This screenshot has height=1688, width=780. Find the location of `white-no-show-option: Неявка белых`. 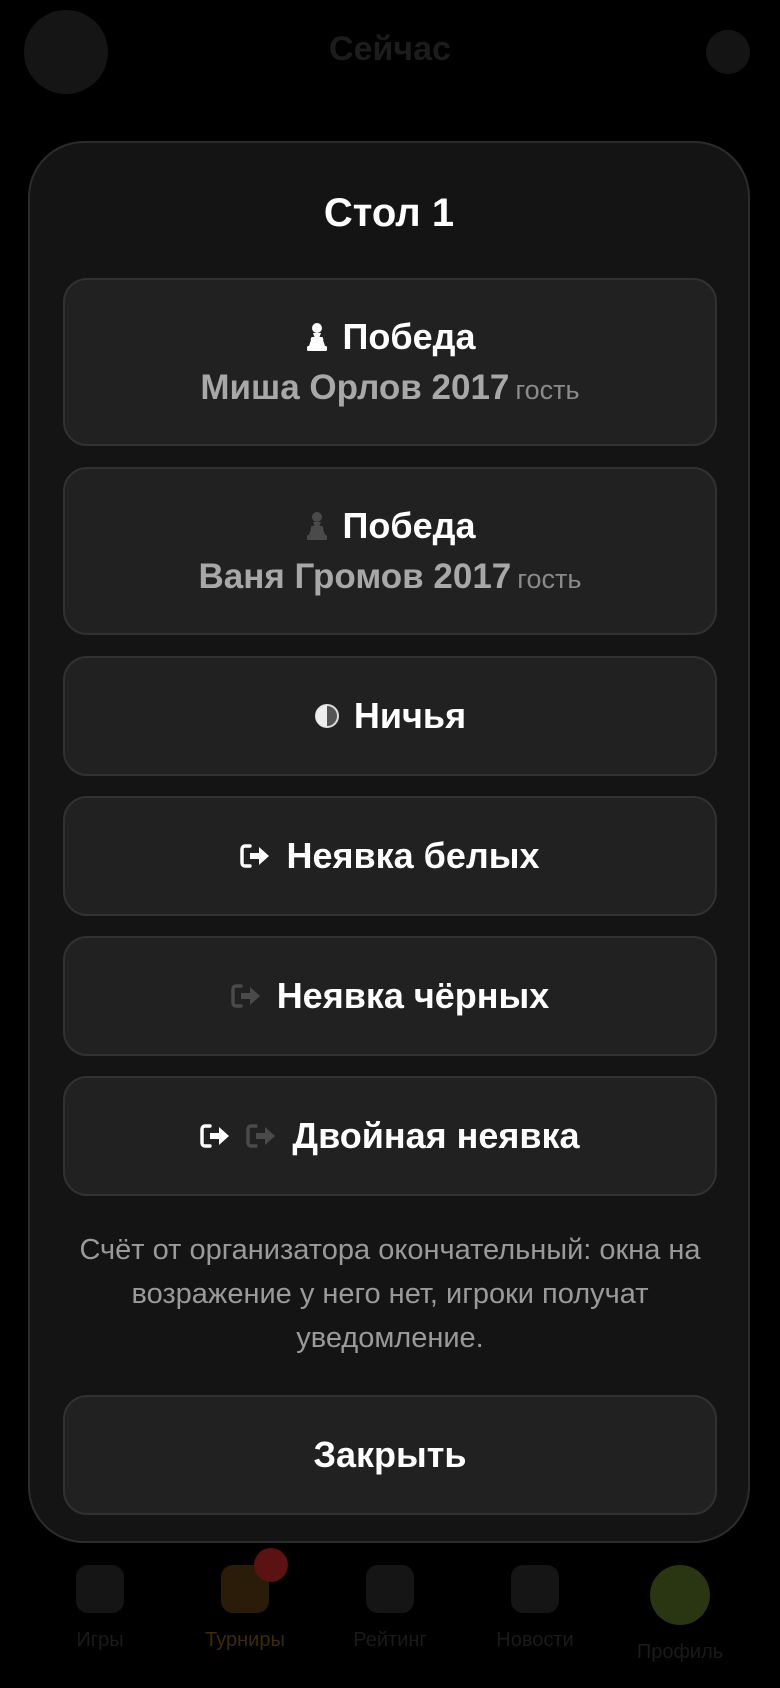

white-no-show-option: Неявка белых is located at coordinates (390, 856).